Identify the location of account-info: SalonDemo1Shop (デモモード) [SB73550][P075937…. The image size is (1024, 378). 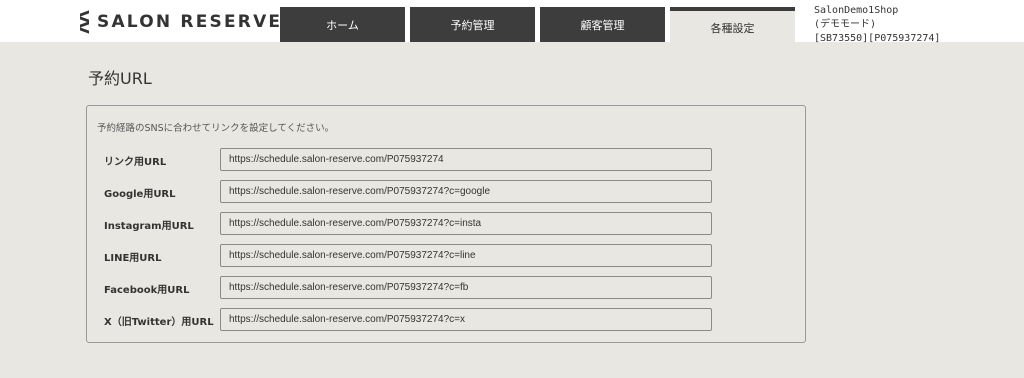
(916, 25).